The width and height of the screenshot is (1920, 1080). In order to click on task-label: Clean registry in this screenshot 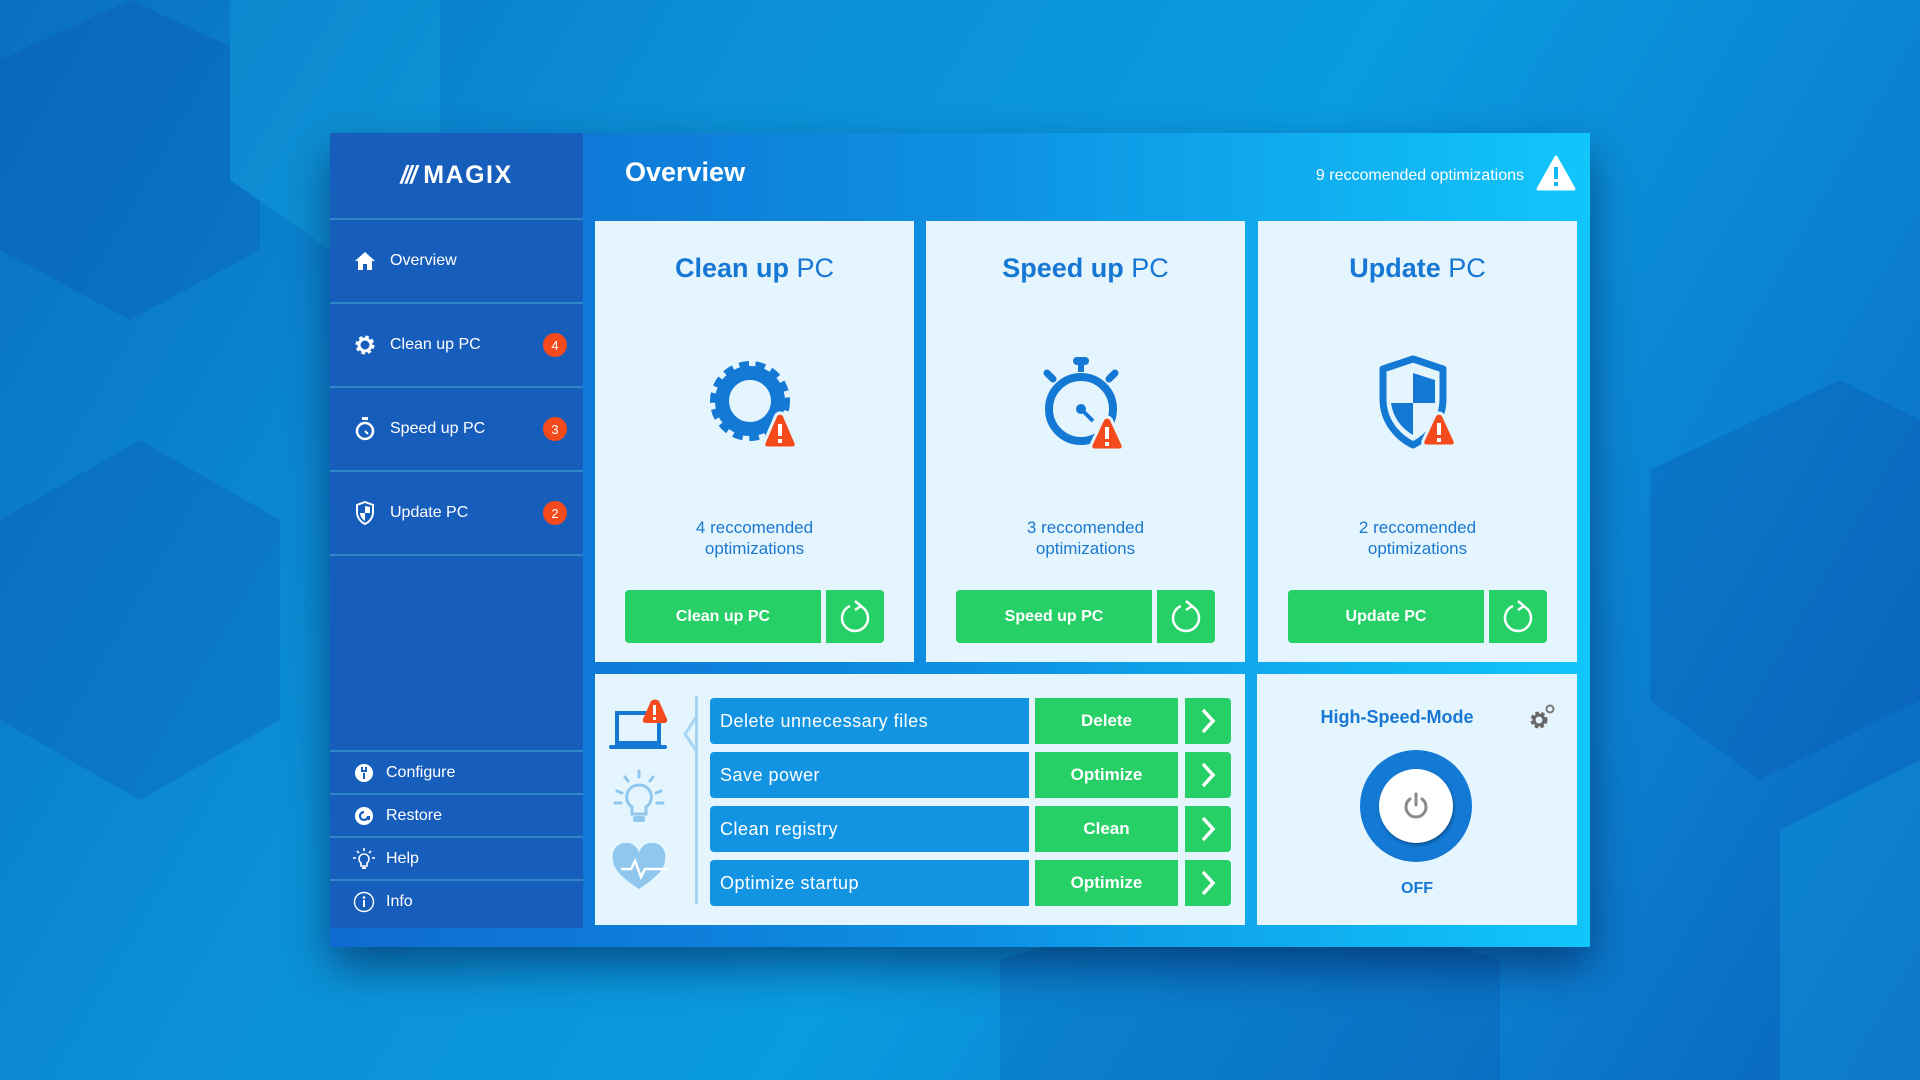, I will do `click(869, 829)`.